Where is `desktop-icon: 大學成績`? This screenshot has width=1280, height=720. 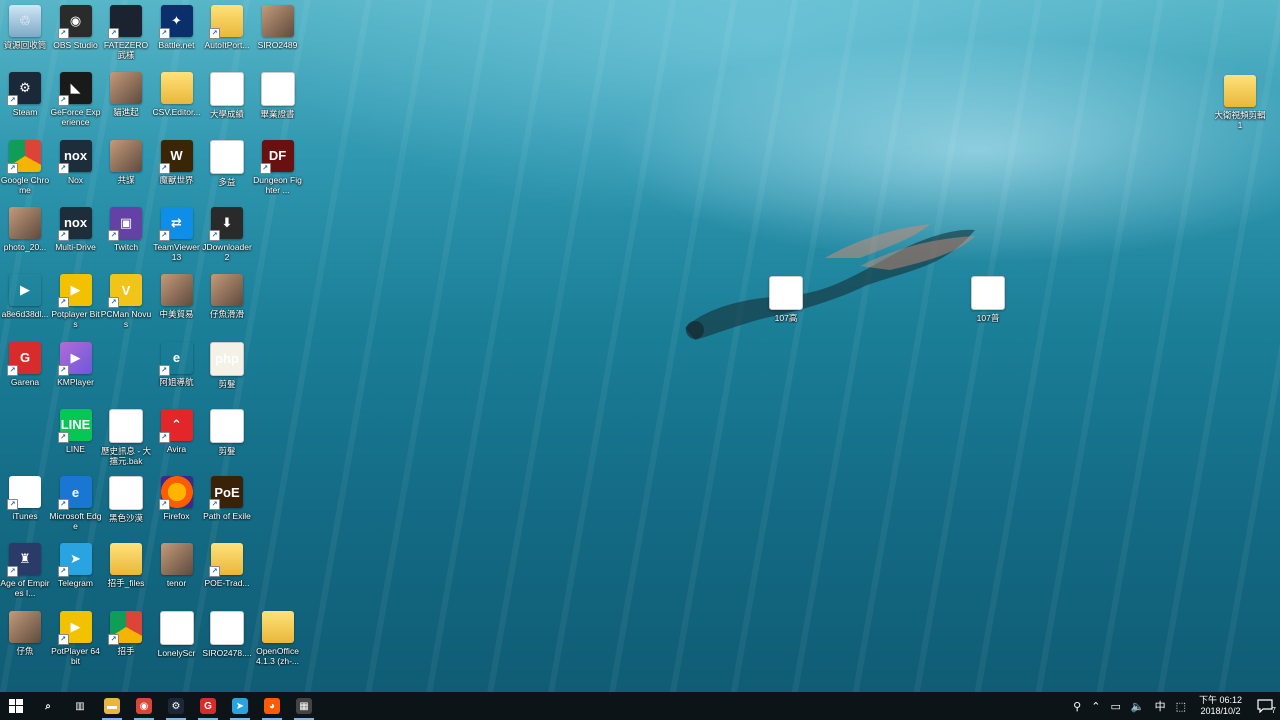 desktop-icon: 大學成績 is located at coordinates (227, 95).